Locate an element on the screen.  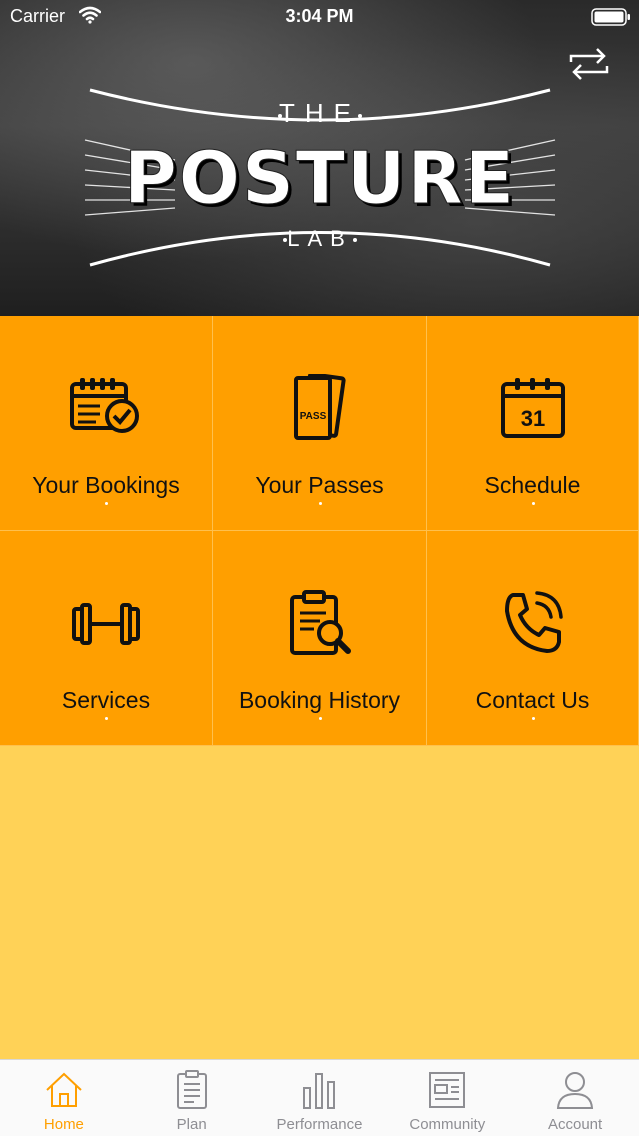
tile-services: Services is located at coordinates (106, 638).